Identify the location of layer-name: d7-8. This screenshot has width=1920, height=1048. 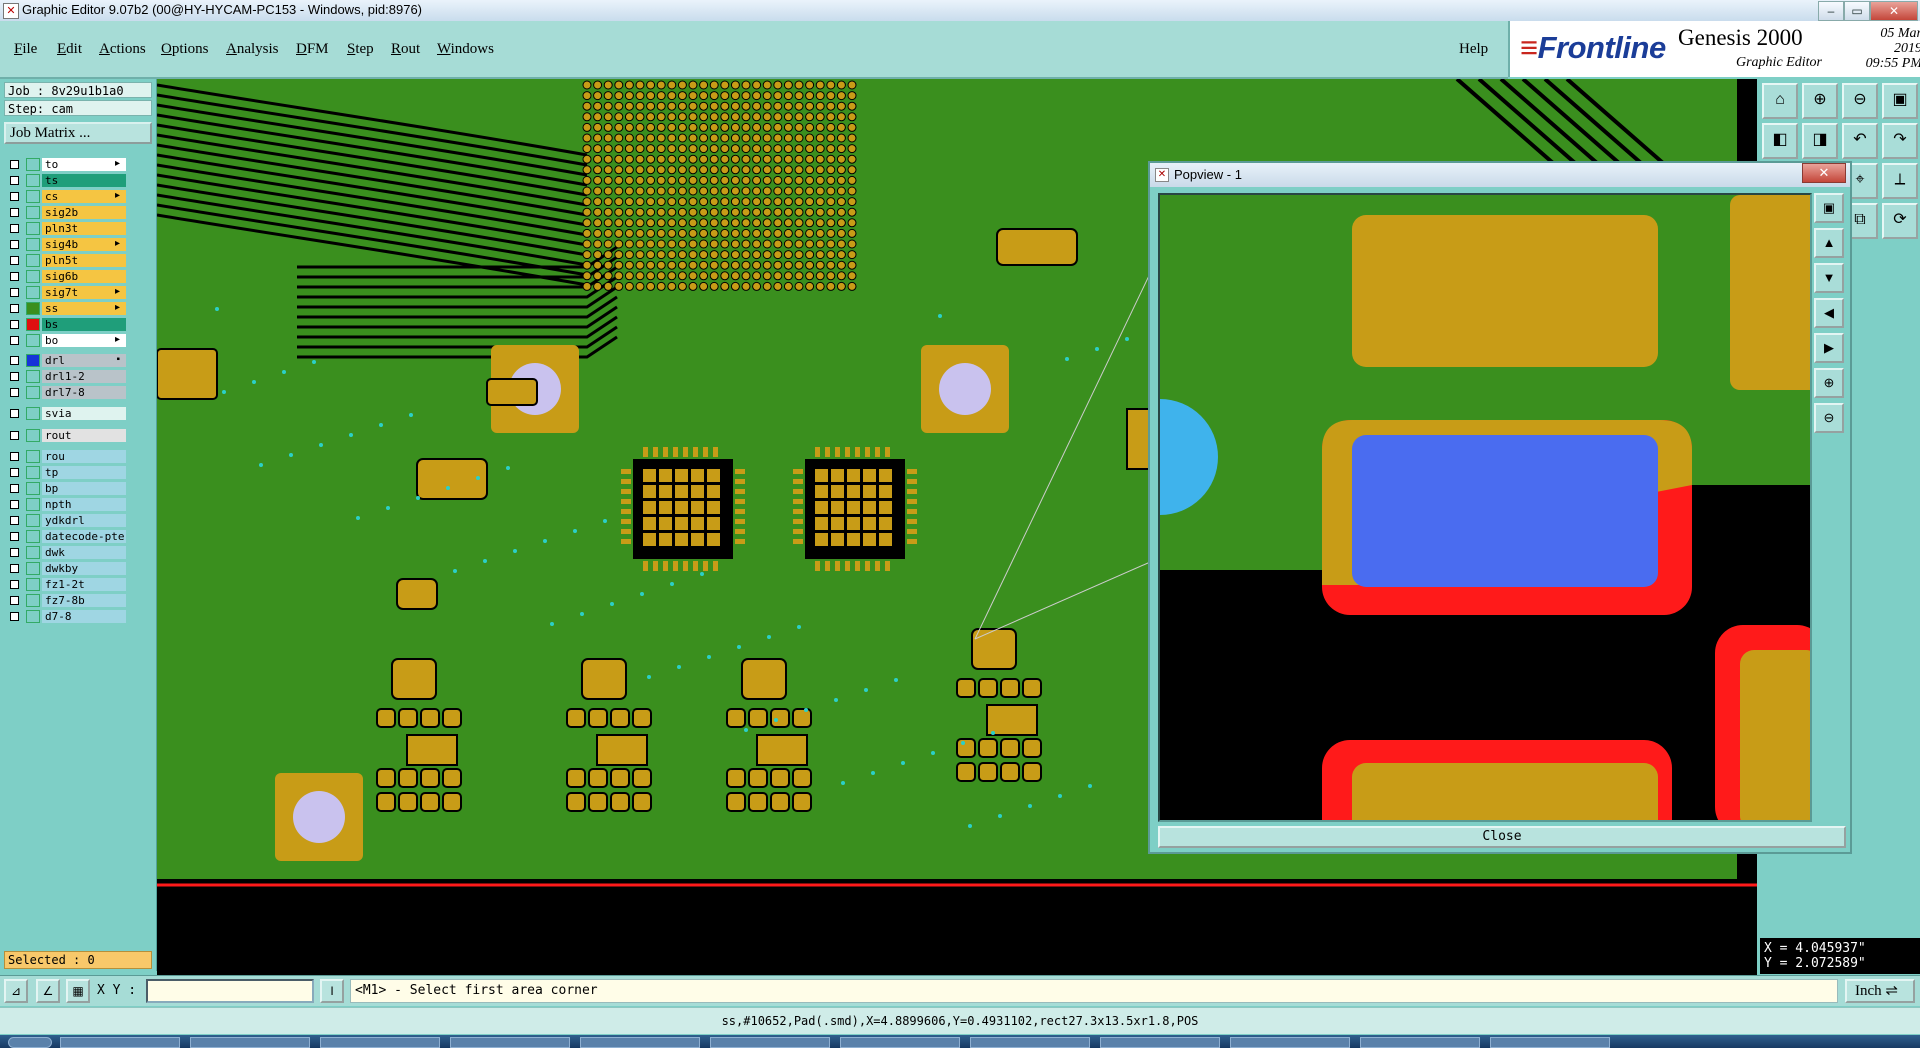
(84, 616).